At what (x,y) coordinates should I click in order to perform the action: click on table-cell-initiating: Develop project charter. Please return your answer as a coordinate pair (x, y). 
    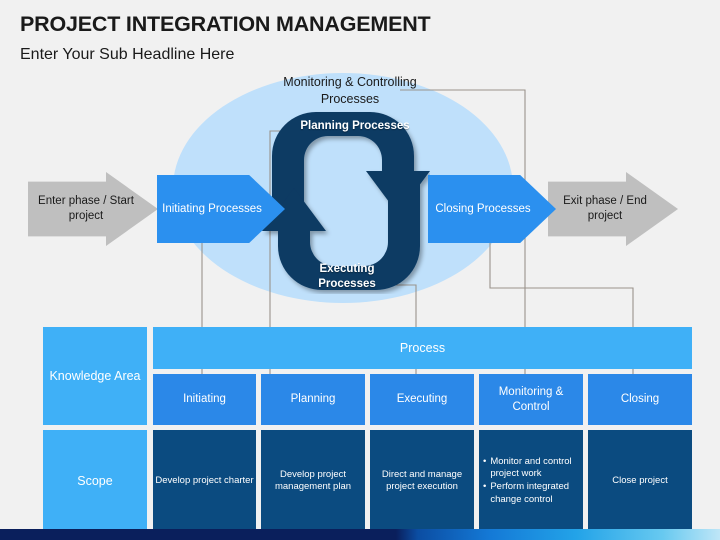
    Looking at the image, I should click on (204, 481).